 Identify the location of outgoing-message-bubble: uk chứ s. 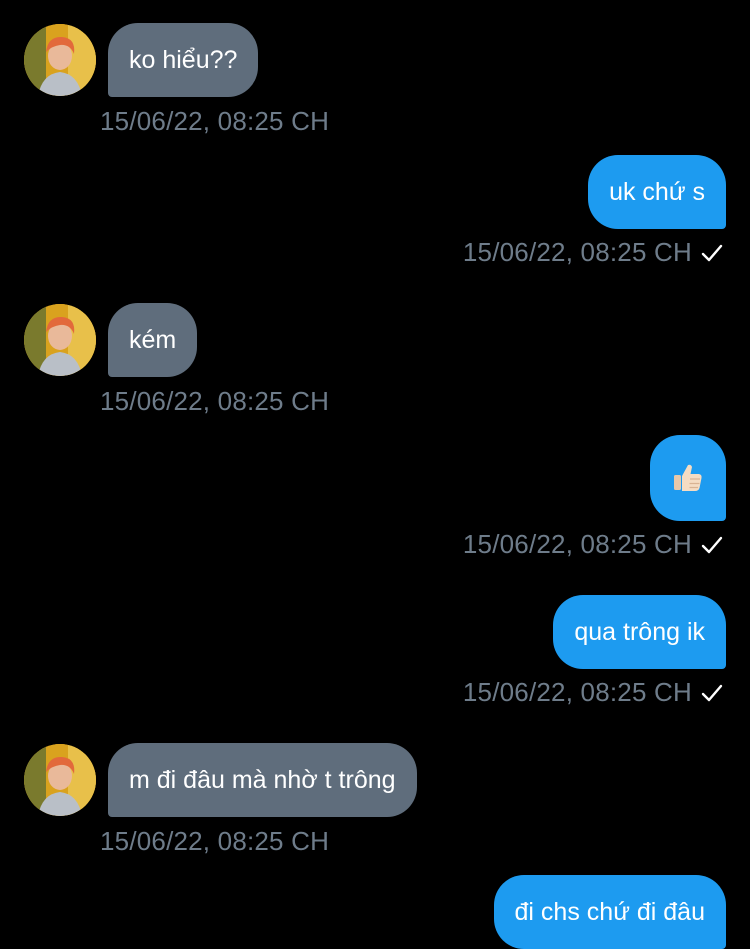
(657, 192).